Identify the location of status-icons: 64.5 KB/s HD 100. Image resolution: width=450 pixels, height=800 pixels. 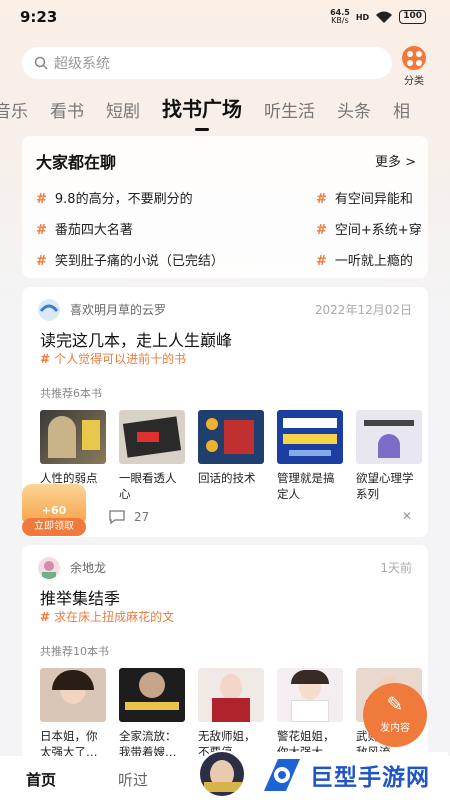
(378, 17).